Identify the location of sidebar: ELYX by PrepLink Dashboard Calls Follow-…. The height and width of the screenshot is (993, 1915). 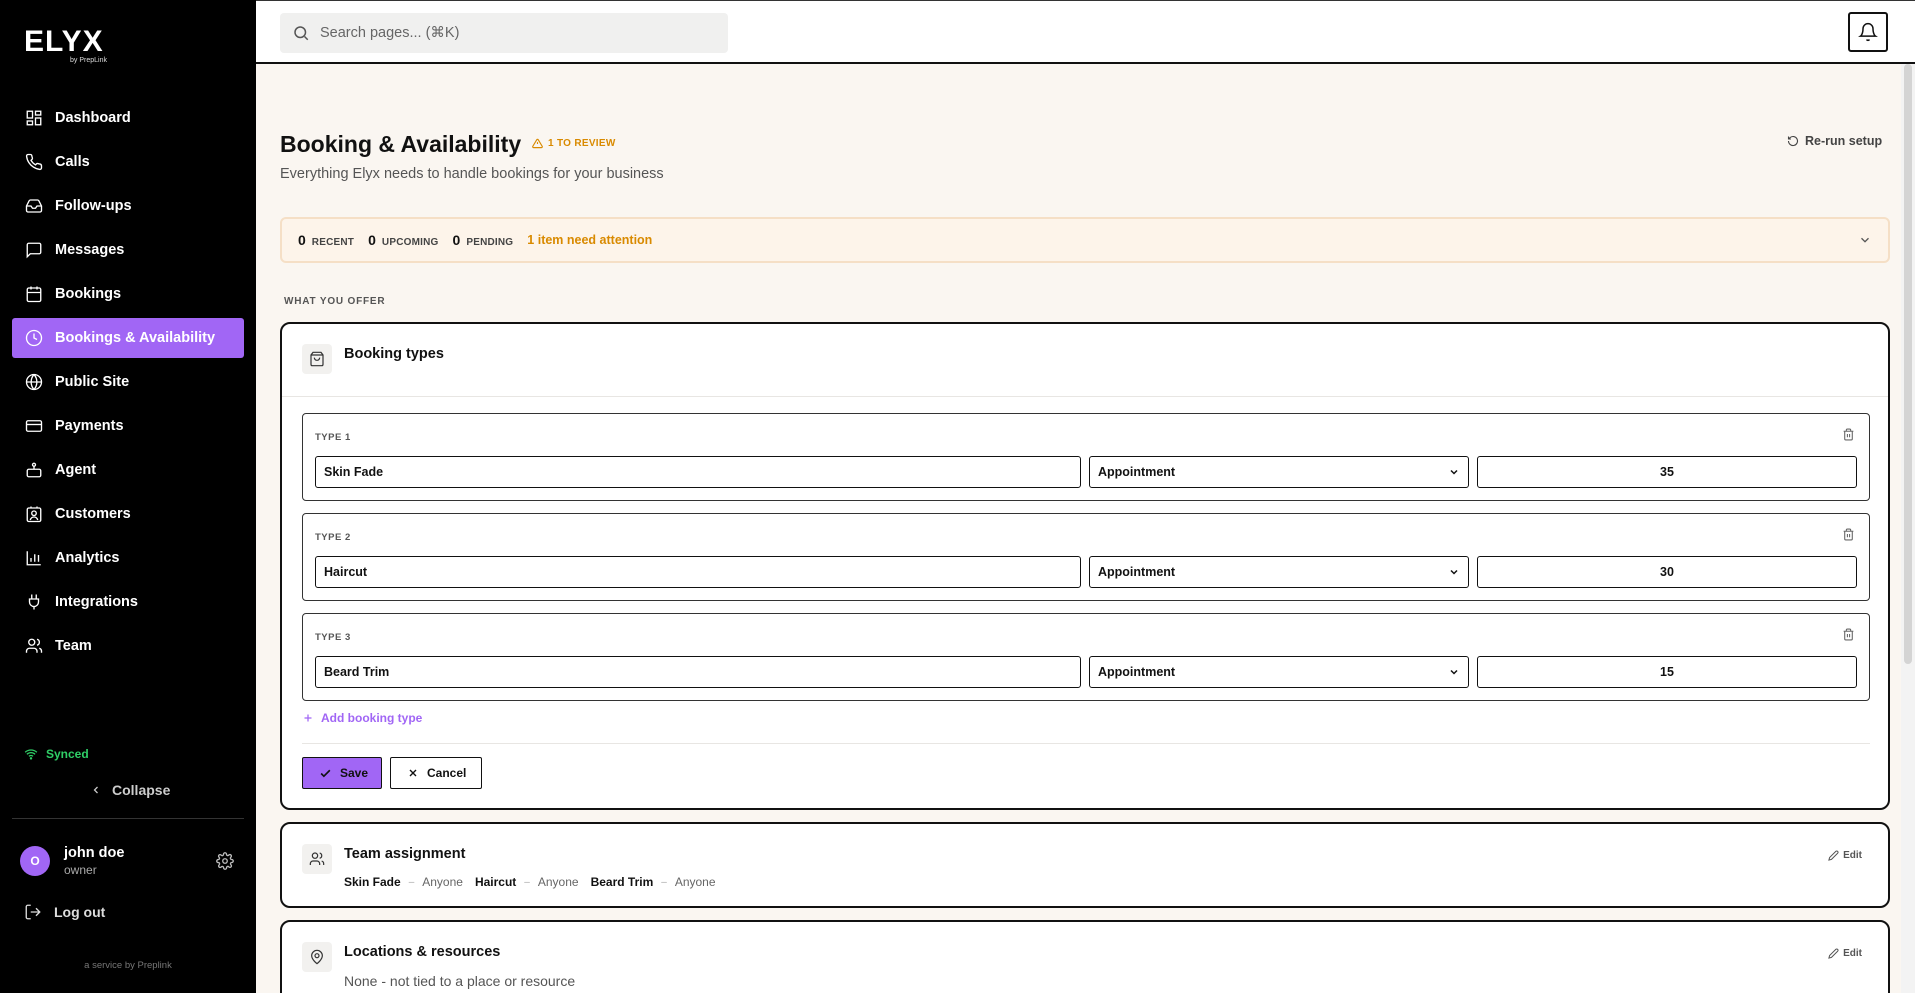
(128, 496).